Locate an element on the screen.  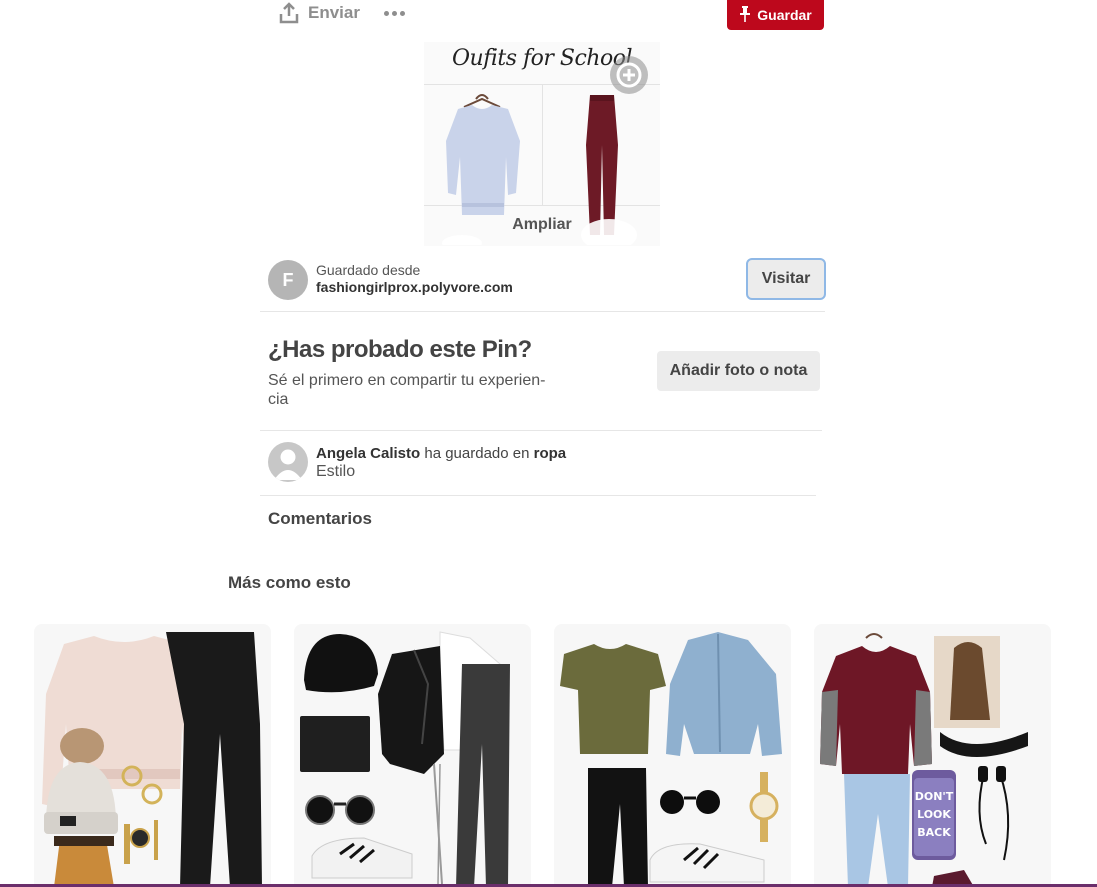
pin-description: Estilo is located at coordinates (336, 471).